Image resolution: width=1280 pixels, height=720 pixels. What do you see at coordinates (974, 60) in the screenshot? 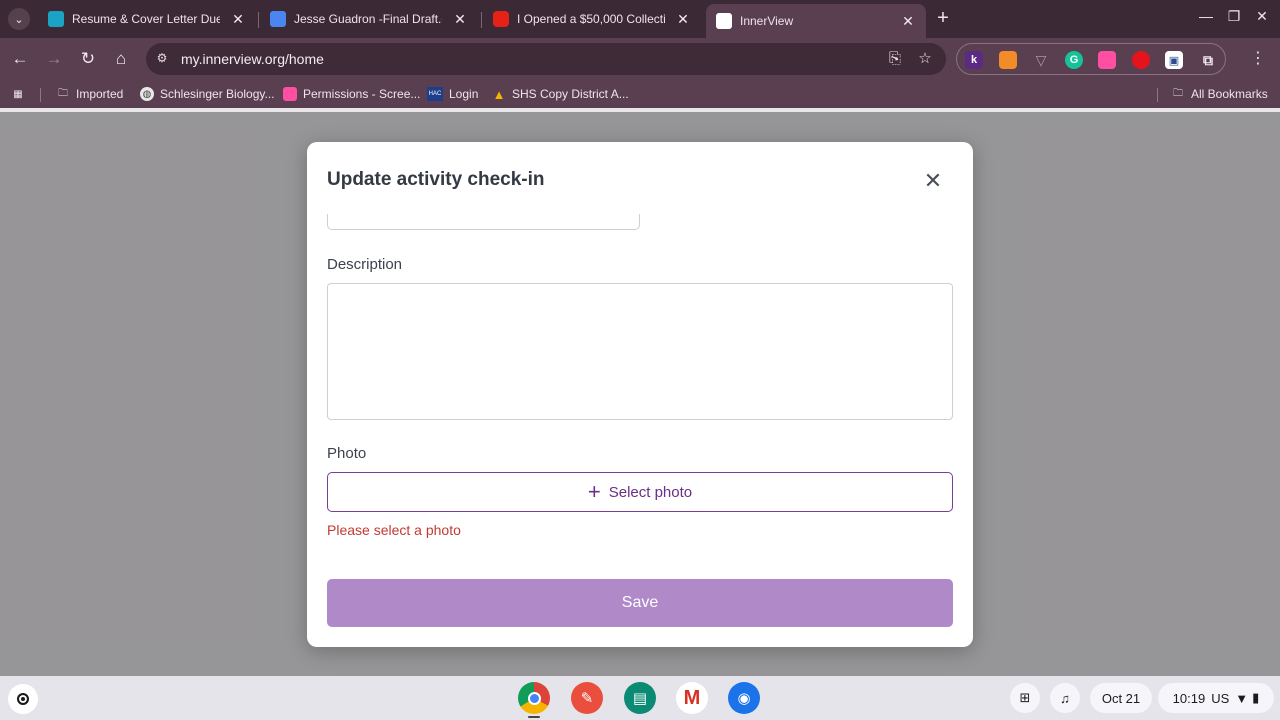
I see `kami-extension-icon: k` at bounding box center [974, 60].